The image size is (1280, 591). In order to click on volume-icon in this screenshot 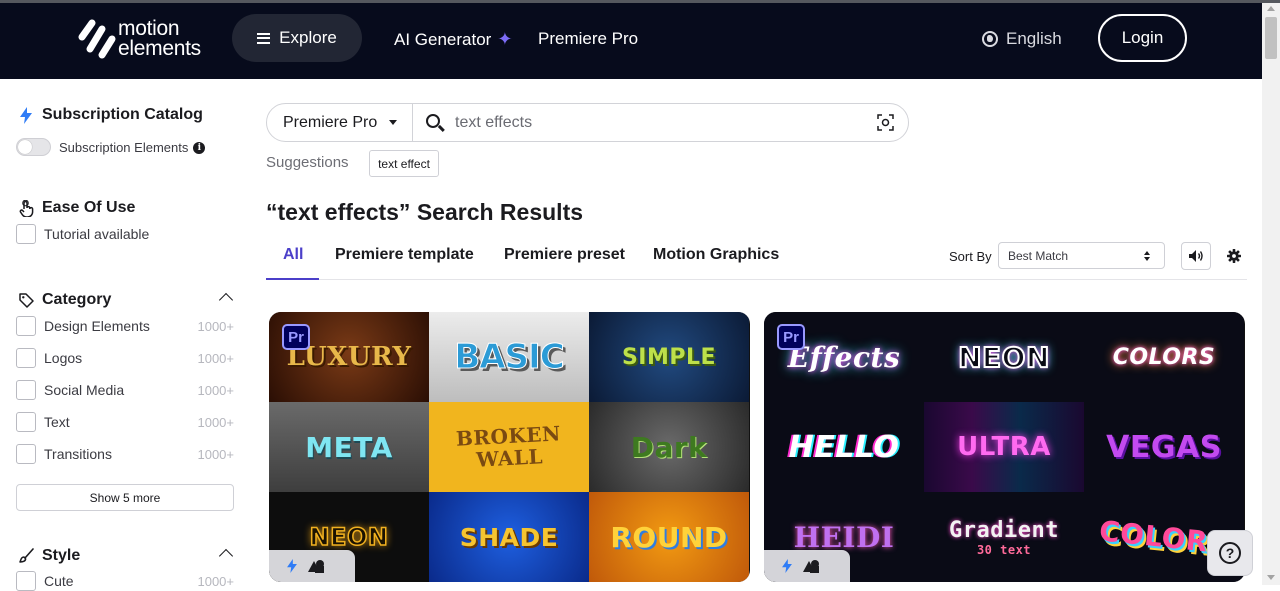, I will do `click(1196, 256)`.